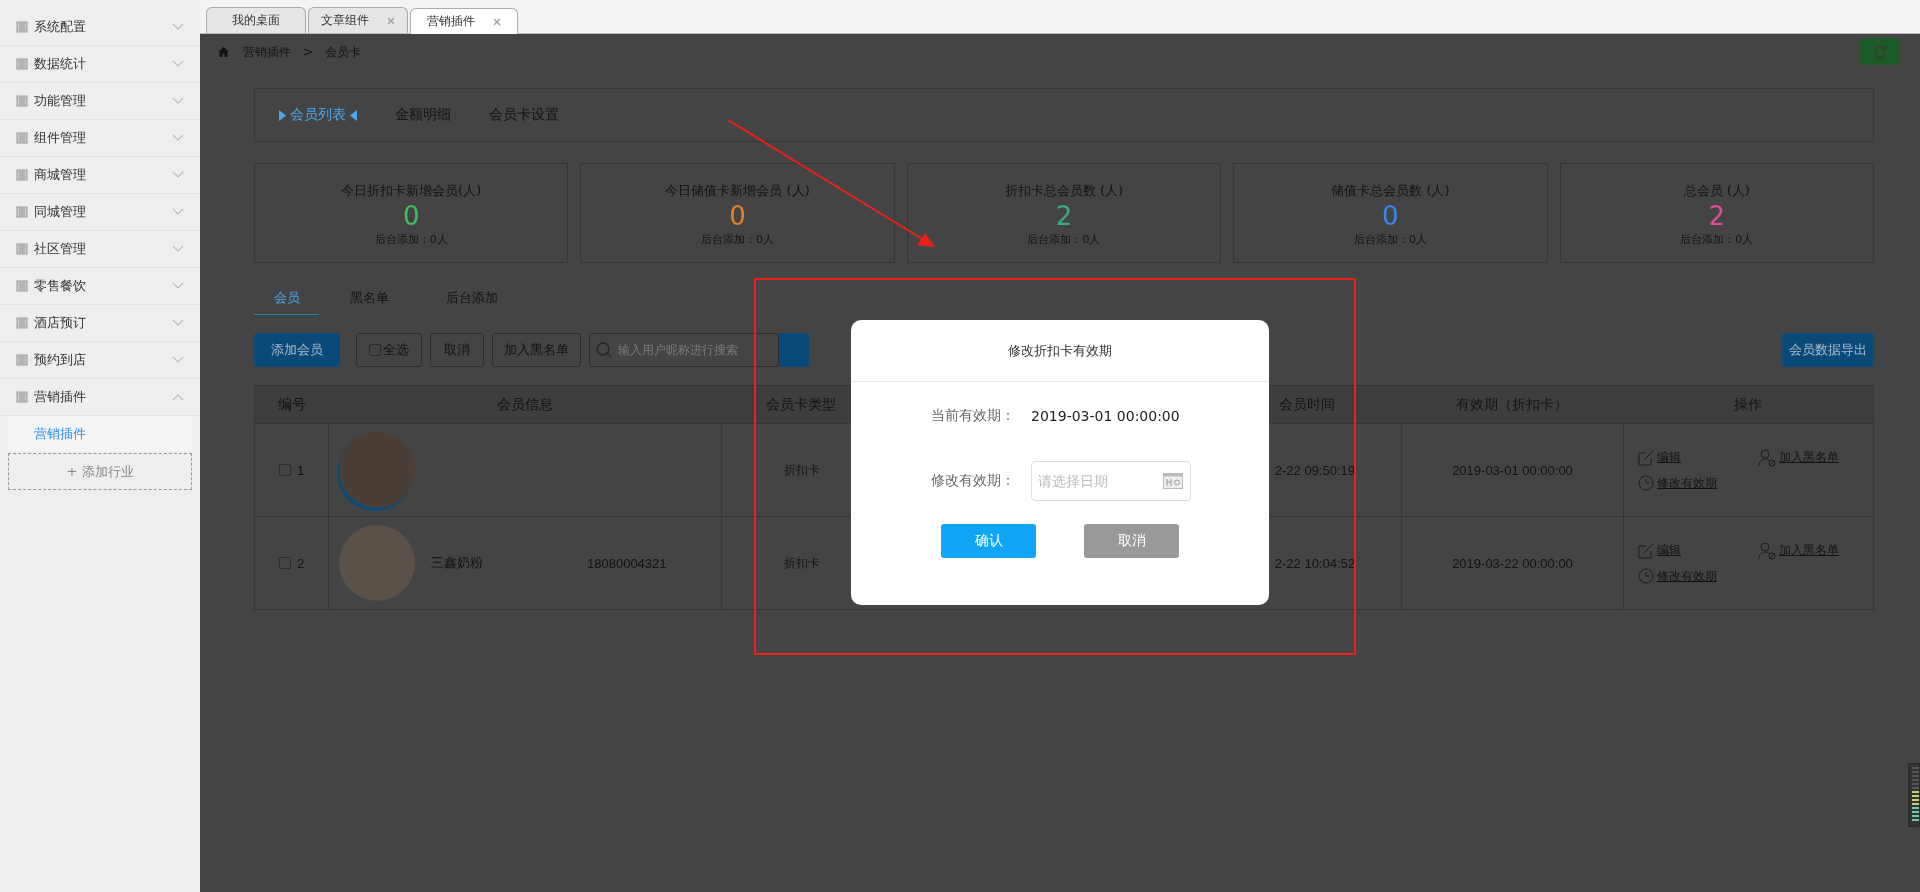  What do you see at coordinates (60, 286) in the screenshot?
I see `sidebar-label: 零售餐饮` at bounding box center [60, 286].